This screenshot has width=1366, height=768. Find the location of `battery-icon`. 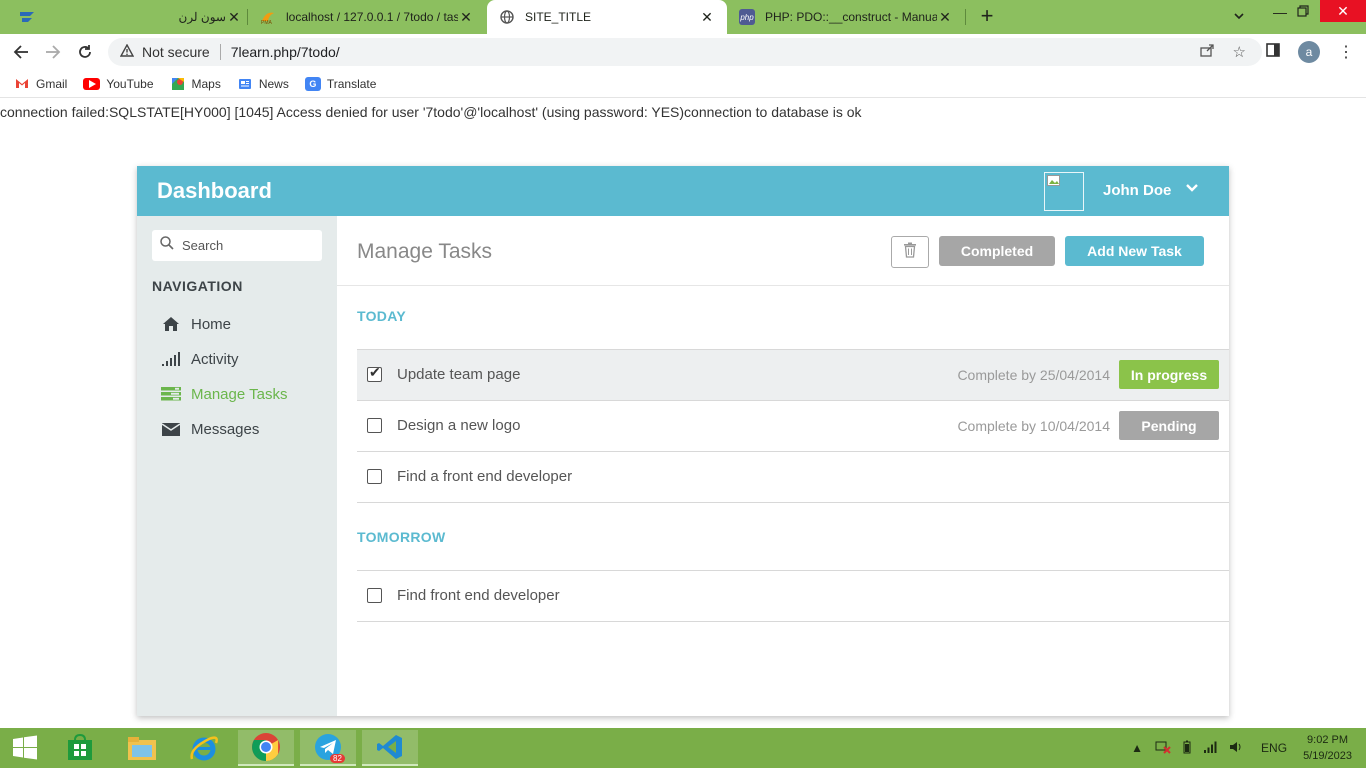

battery-icon is located at coordinates (1187, 748).